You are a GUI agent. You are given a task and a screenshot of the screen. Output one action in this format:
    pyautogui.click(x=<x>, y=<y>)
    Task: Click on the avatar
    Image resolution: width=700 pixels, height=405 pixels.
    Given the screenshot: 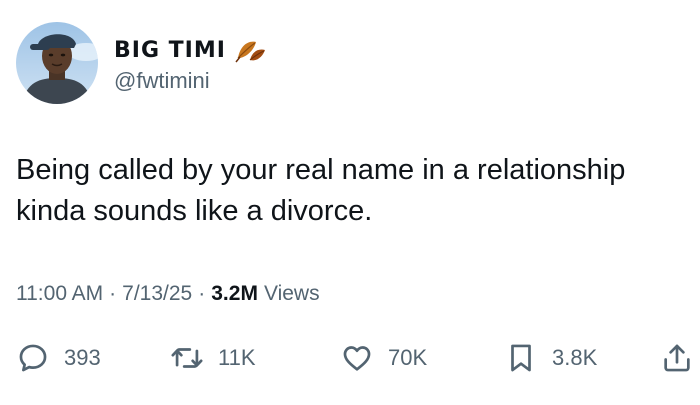 What is the action you would take?
    pyautogui.click(x=57, y=63)
    